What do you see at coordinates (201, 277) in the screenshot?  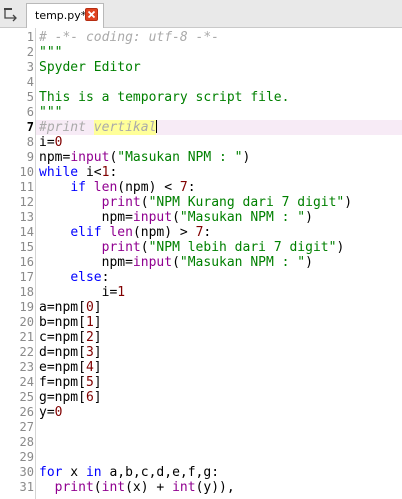 I see `code-line: 17 else:` at bounding box center [201, 277].